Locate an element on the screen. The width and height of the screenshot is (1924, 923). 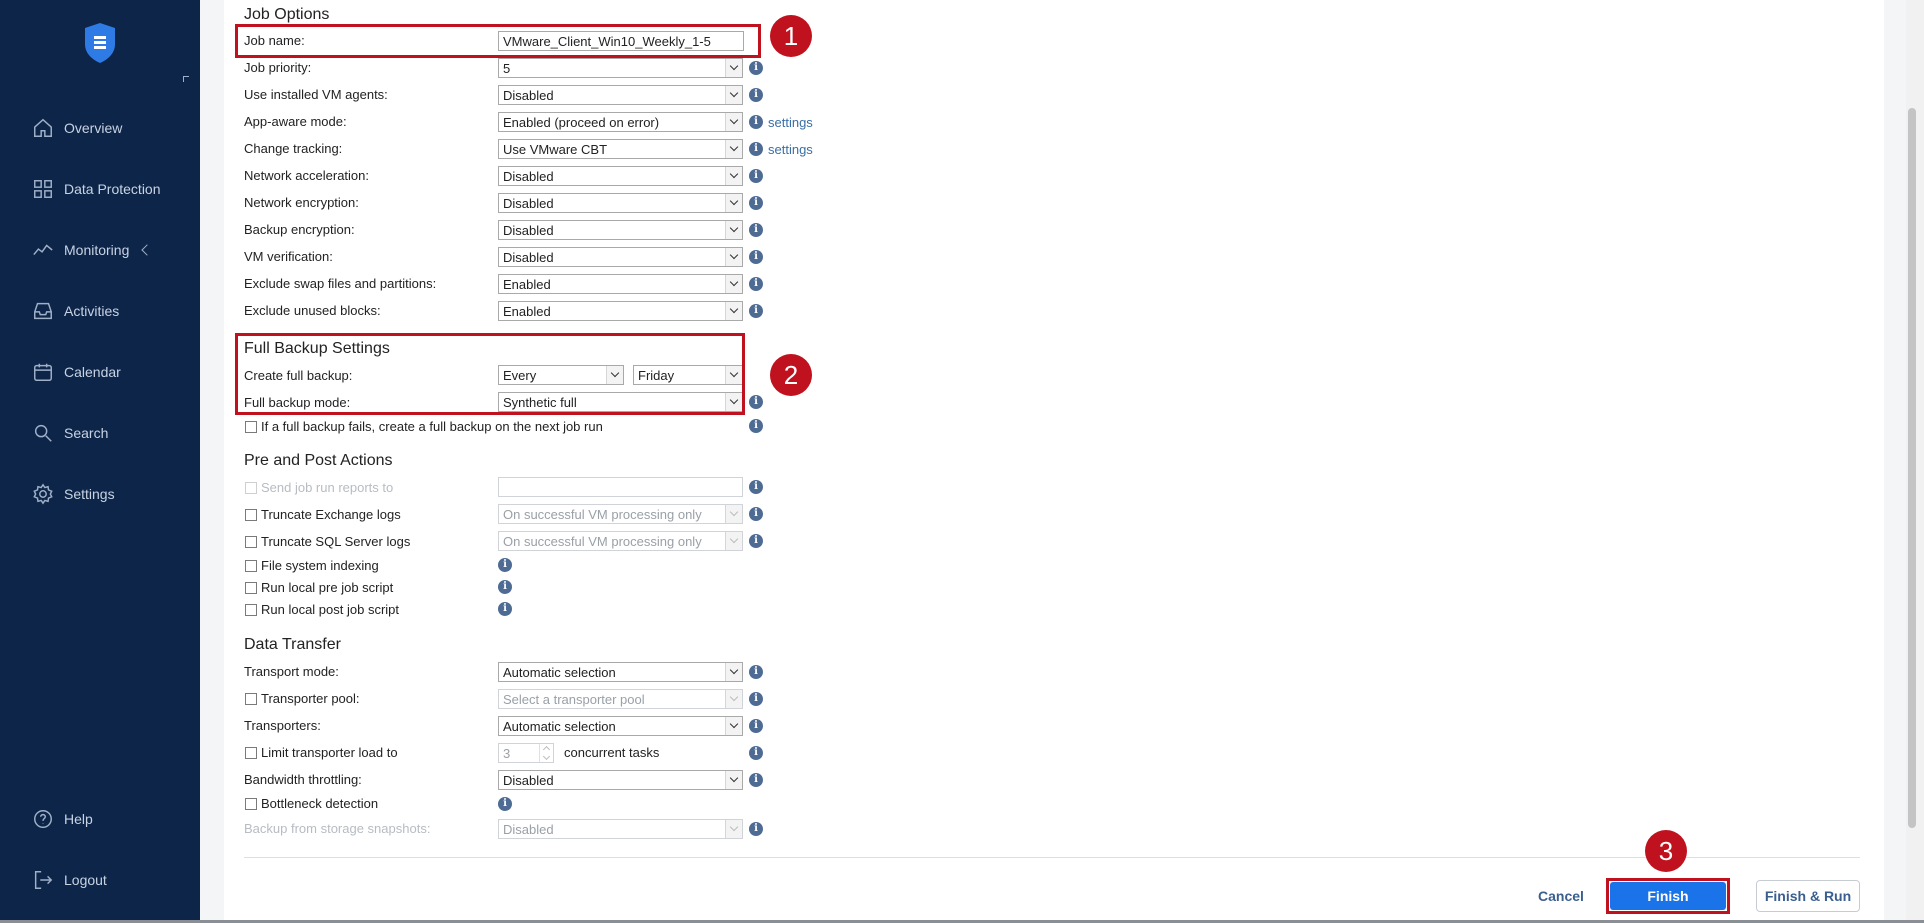
select-value: Use VMware CBT is located at coordinates (555, 149).